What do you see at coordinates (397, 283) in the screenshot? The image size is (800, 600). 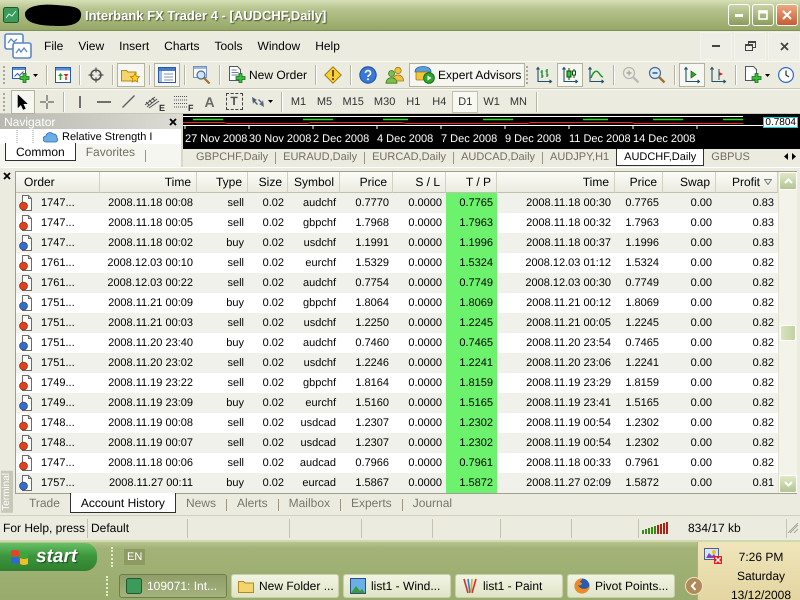 I see `table-row: 1761... 2008.12.03 00:22 sell 0.02 audchf 0.7754 0.0000 0.7749 2008.12.03 00:30 0.7749 0.00 0.82` at bounding box center [397, 283].